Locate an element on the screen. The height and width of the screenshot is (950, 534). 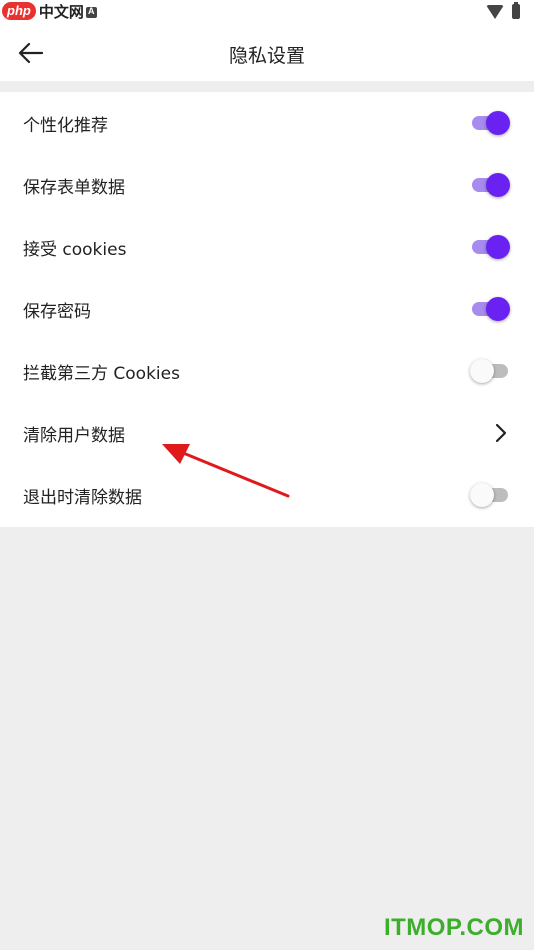
accept-cookies-toggle is located at coordinates (491, 247).